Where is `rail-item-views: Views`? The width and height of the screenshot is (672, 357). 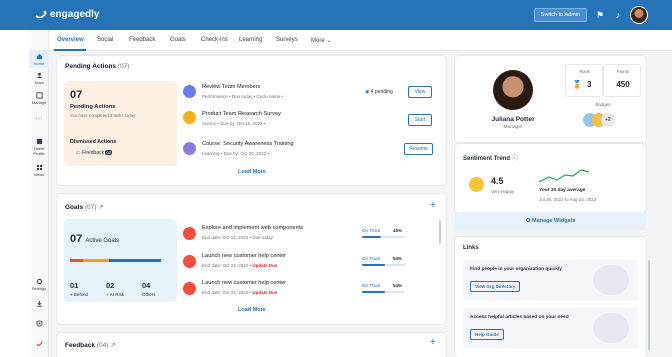 rail-item-views: Views is located at coordinates (39, 170).